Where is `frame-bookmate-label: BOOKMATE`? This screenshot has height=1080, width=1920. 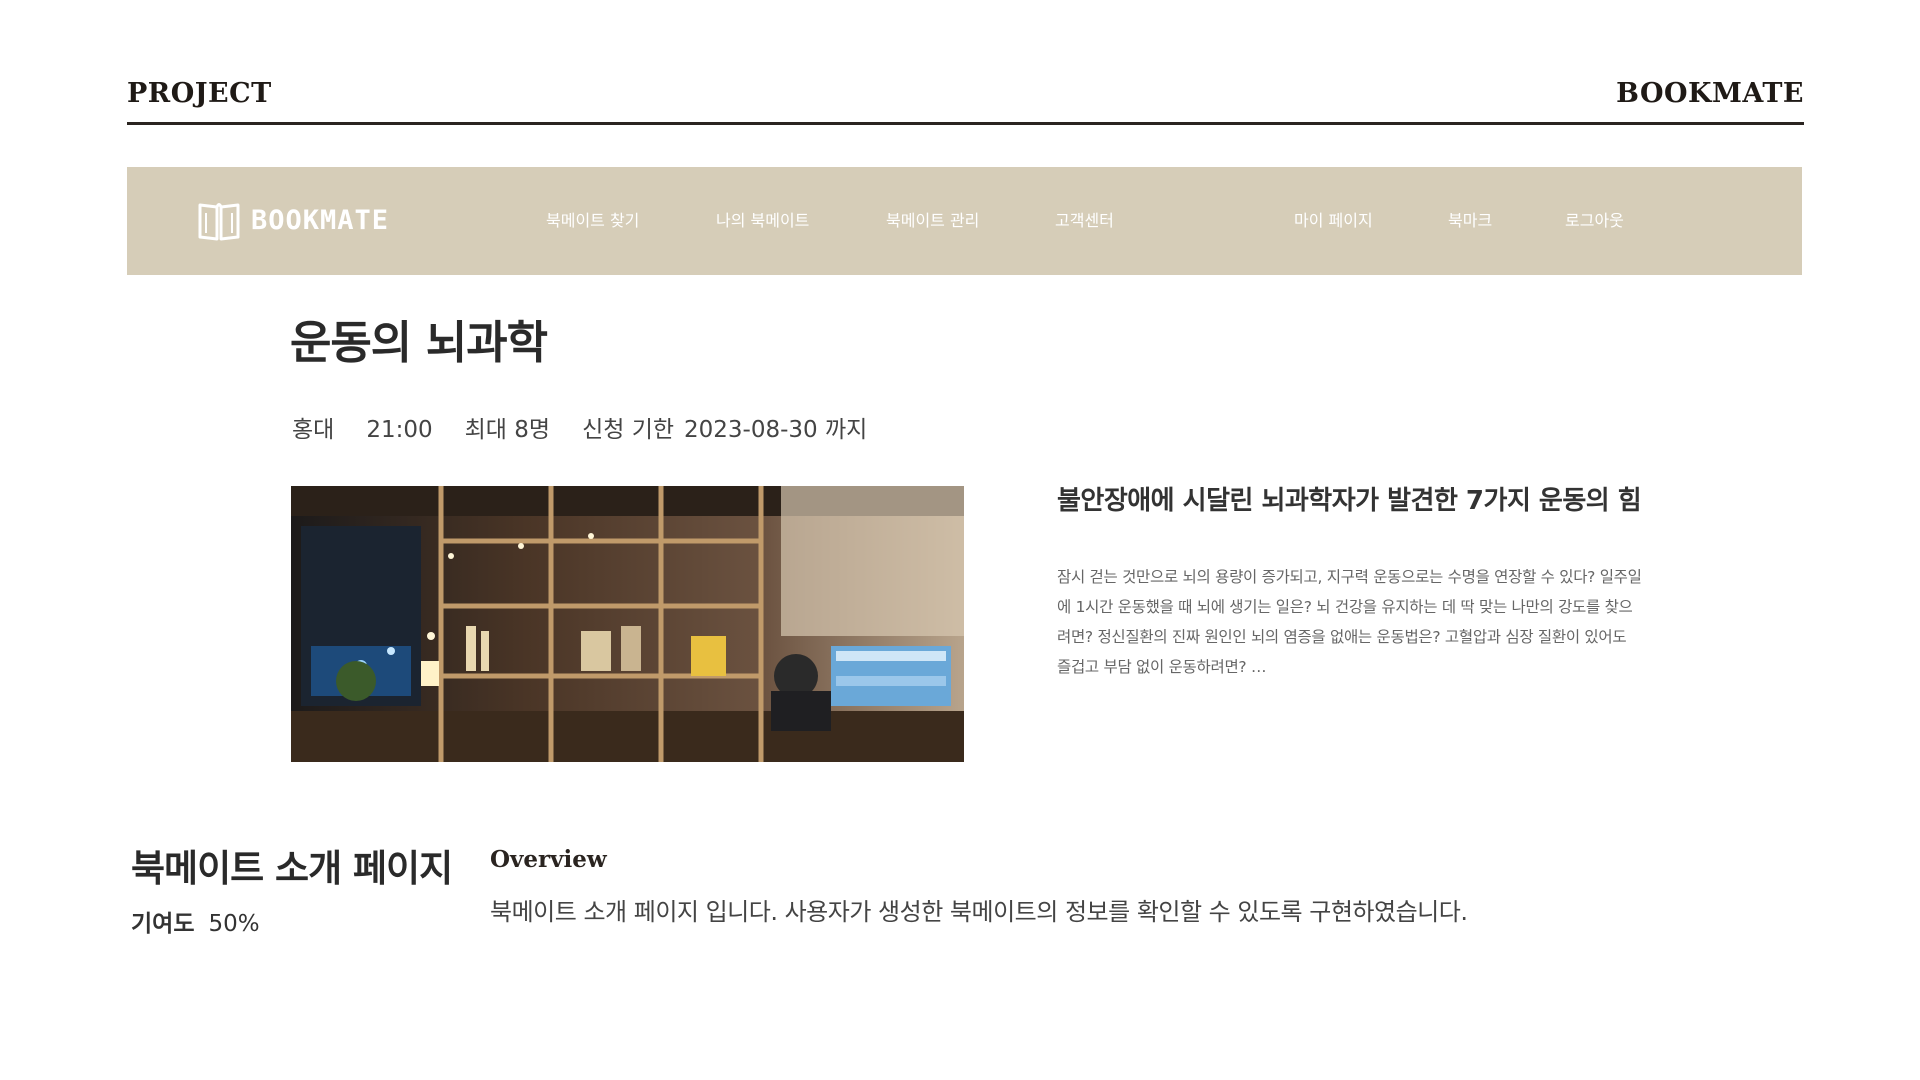
frame-bookmate-label: BOOKMATE is located at coordinates (1710, 93).